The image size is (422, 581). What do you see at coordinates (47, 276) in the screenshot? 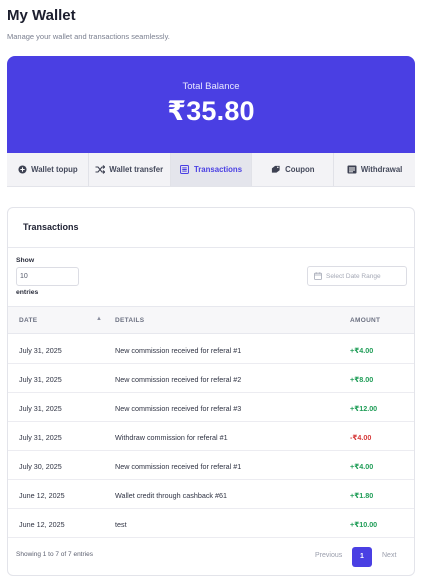
I see `page-size-select: 10` at bounding box center [47, 276].